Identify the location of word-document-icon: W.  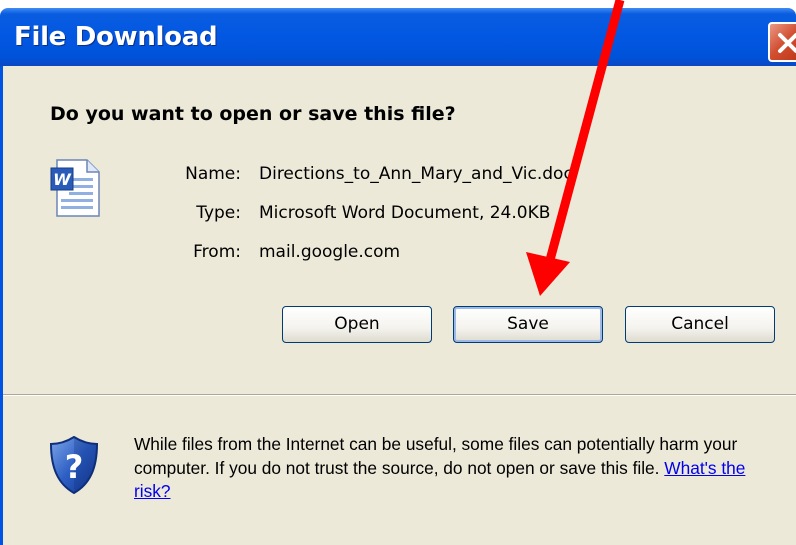
(75, 188).